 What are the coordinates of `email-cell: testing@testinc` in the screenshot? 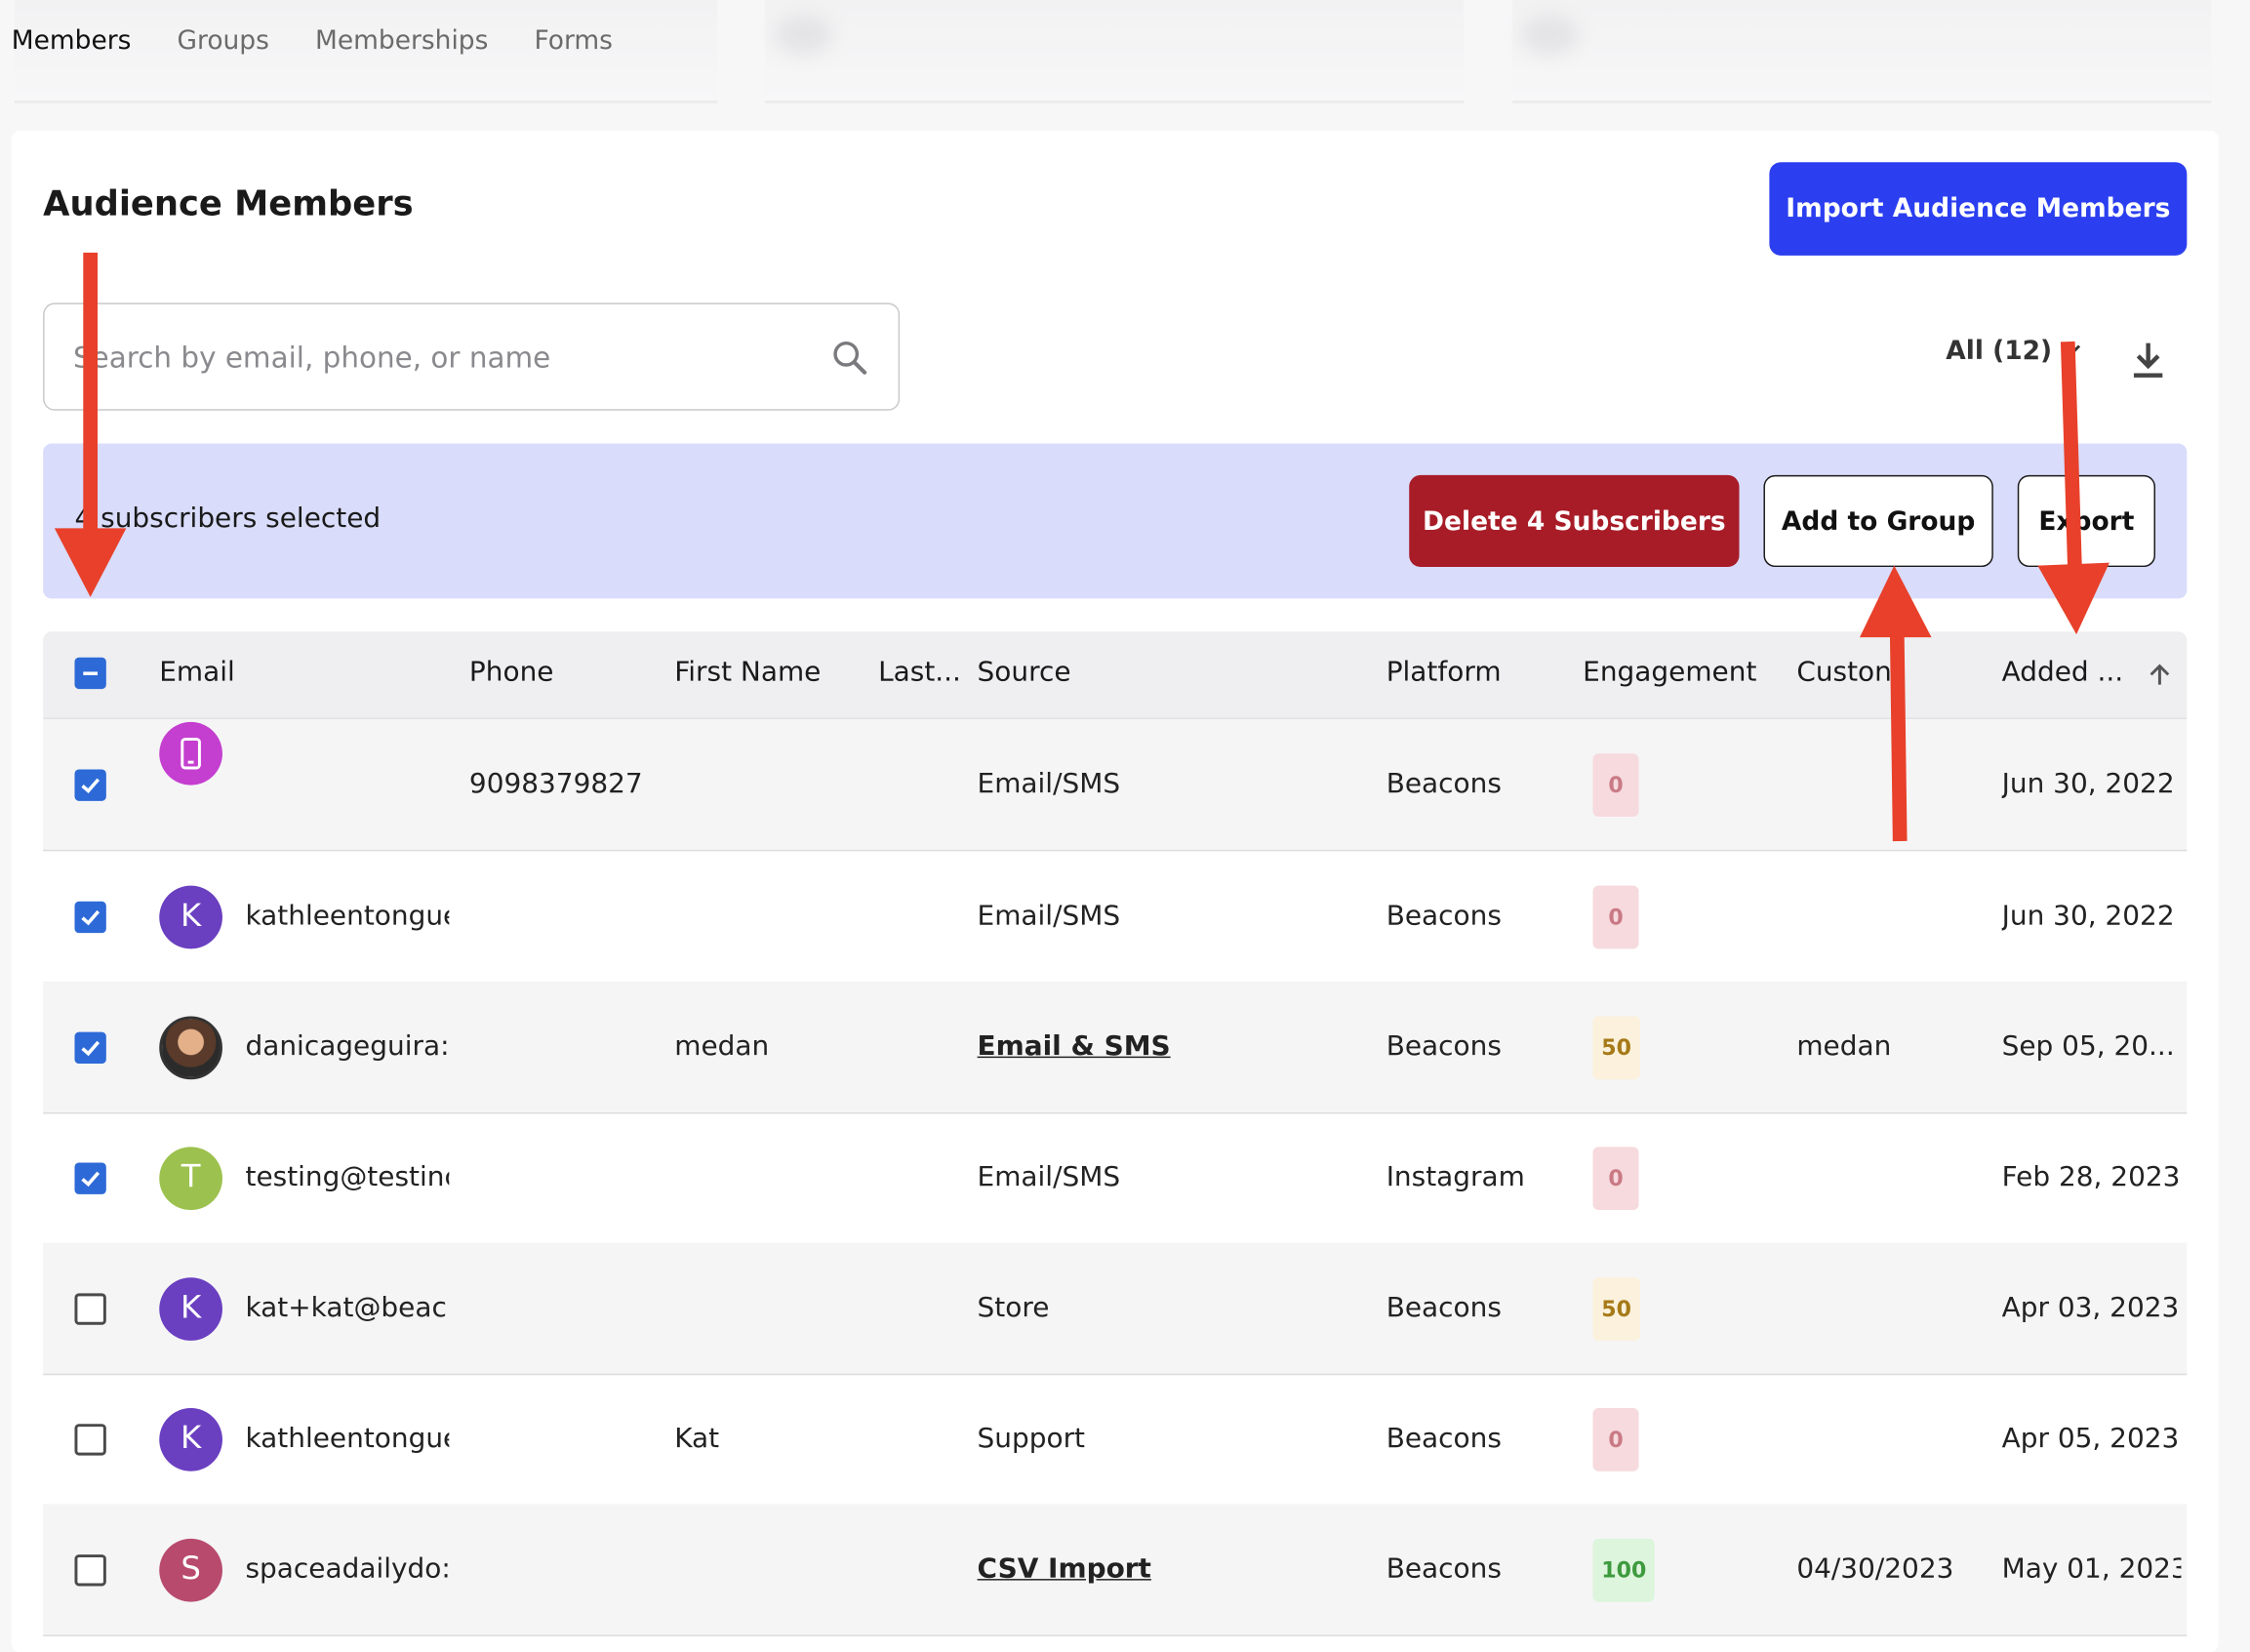 It's located at (347, 1176).